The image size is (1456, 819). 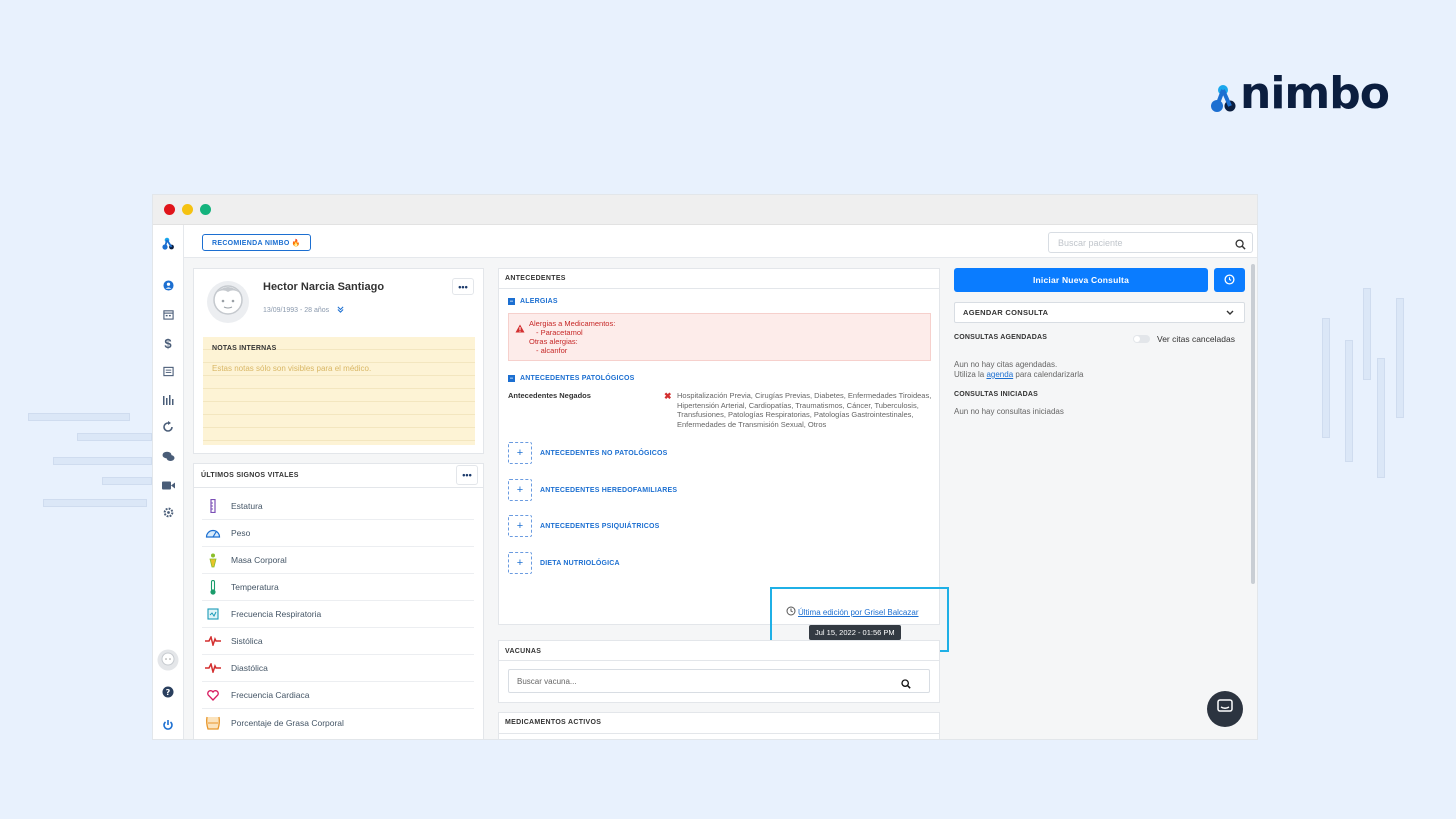 What do you see at coordinates (168, 456) in the screenshot?
I see `chat-icon` at bounding box center [168, 456].